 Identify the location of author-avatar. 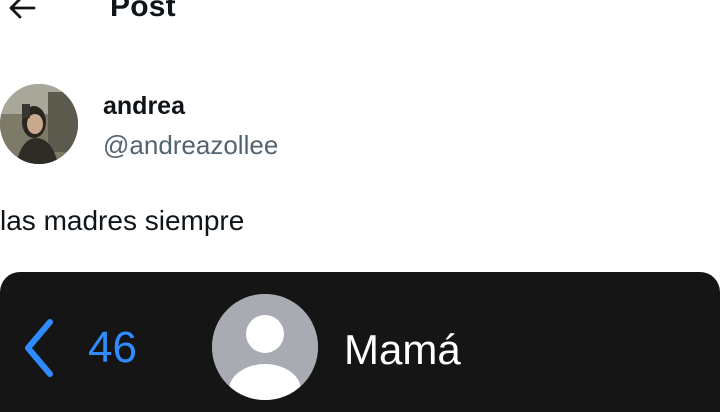
(39, 124).